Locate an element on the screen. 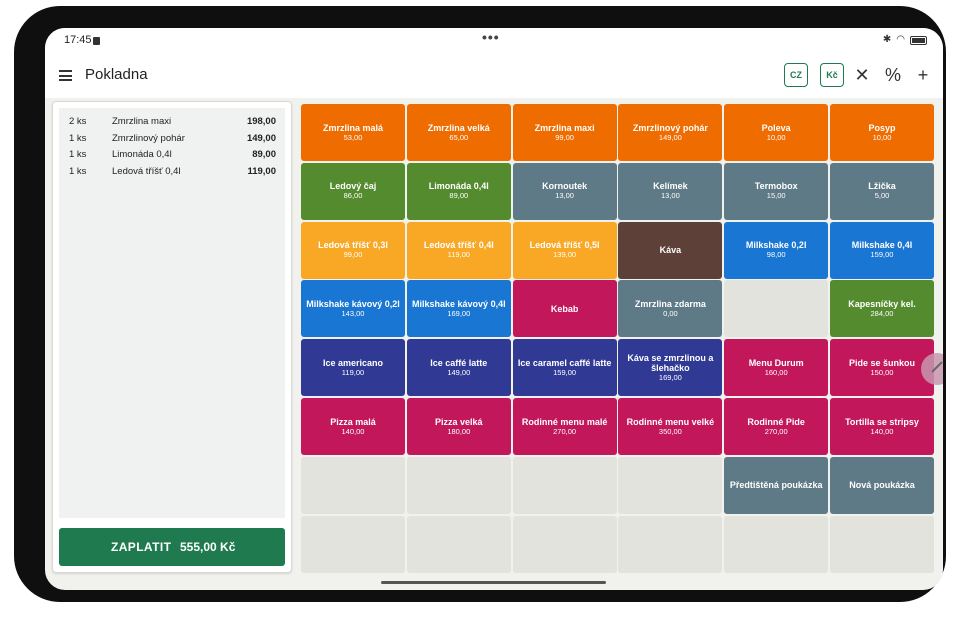 The image size is (960, 624). order-item-name: Ledová tříšť 0,4l is located at coordinates (146, 171).